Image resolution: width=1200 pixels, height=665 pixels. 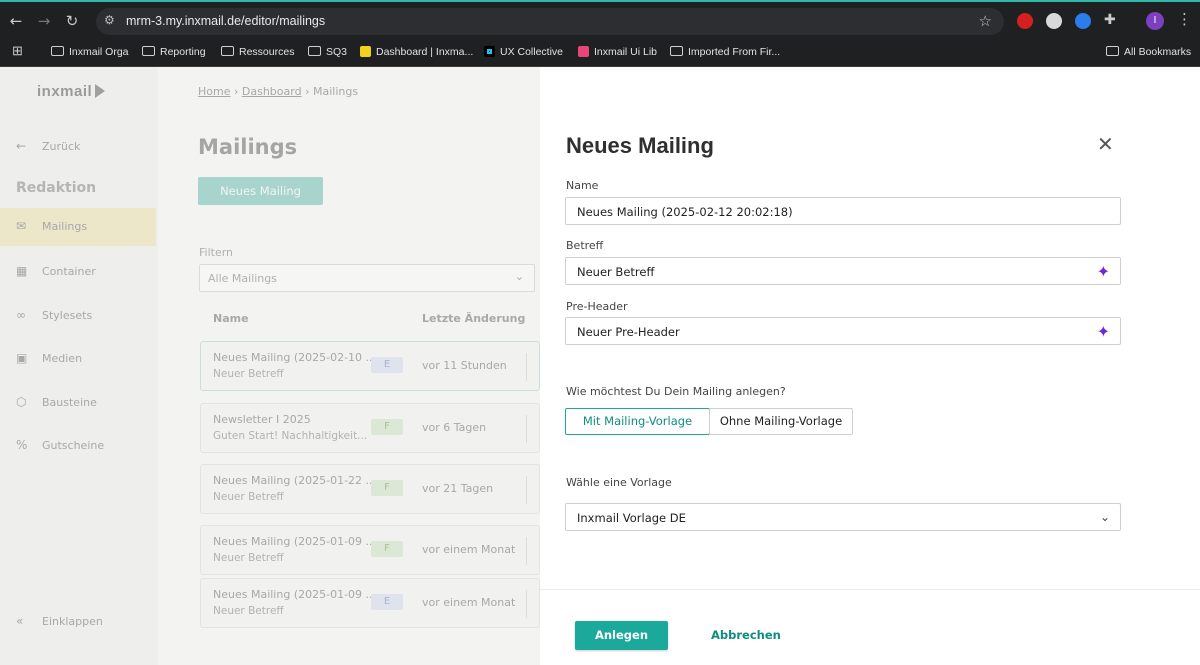 What do you see at coordinates (327, 52) in the screenshot?
I see `bookmark-item: SQ3` at bounding box center [327, 52].